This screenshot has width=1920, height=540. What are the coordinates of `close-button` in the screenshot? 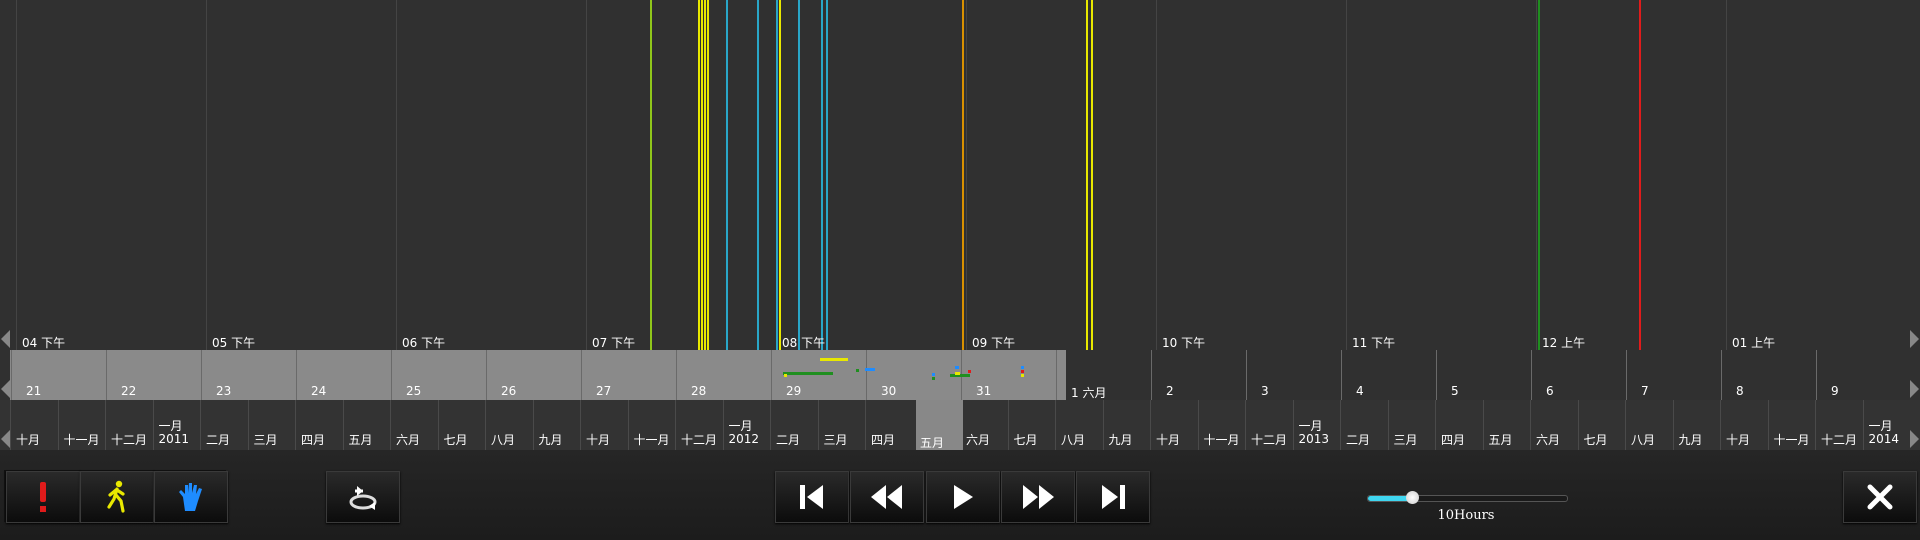 It's located at (1880, 497).